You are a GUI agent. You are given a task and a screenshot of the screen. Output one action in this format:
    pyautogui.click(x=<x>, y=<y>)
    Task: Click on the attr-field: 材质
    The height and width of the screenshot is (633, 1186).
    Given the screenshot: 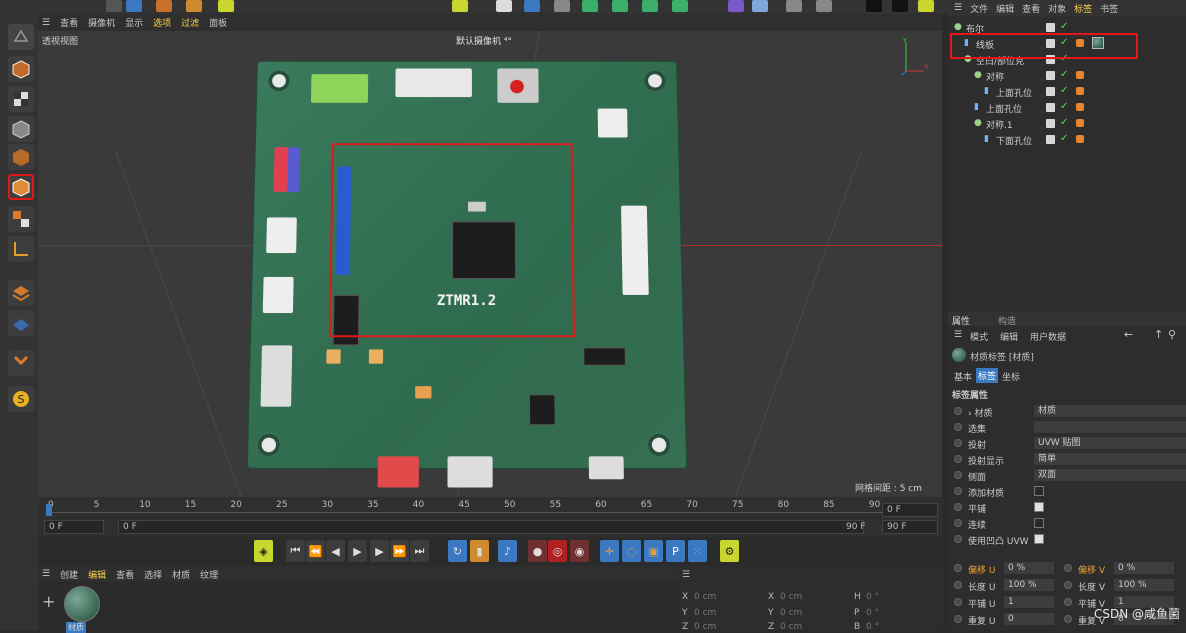 What is the action you would take?
    pyautogui.click(x=1110, y=411)
    